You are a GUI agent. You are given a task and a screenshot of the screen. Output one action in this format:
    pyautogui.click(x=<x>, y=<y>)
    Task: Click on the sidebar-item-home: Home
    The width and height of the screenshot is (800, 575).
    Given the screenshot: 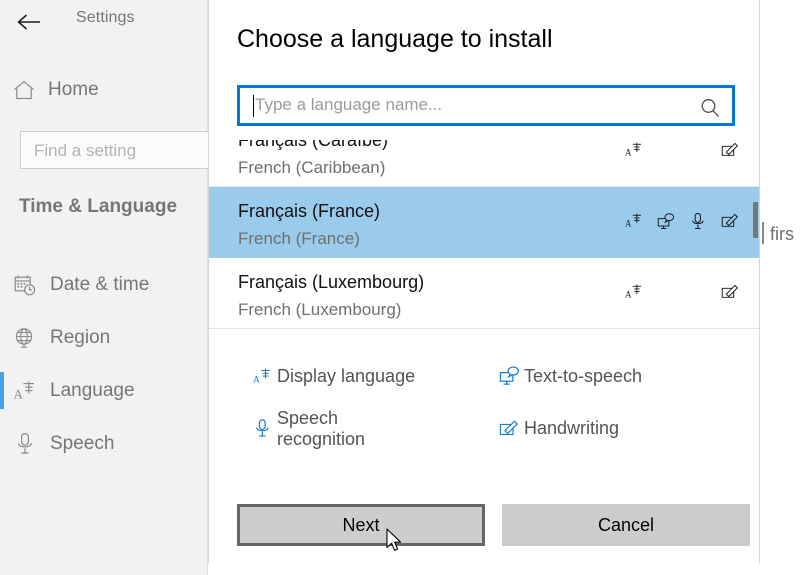 What is the action you would take?
    pyautogui.click(x=104, y=90)
    